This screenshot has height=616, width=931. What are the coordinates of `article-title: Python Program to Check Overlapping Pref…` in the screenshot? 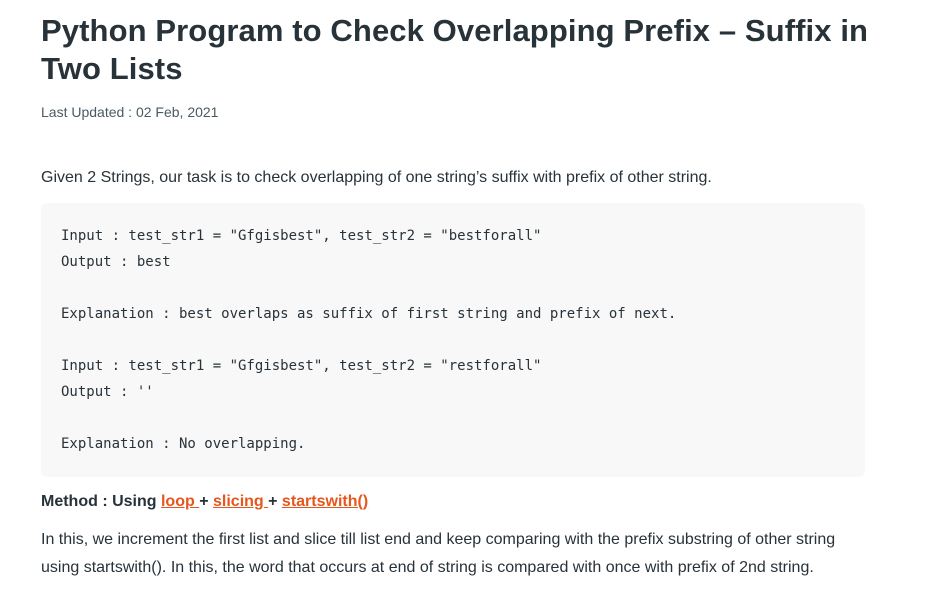 It's located at (455, 49).